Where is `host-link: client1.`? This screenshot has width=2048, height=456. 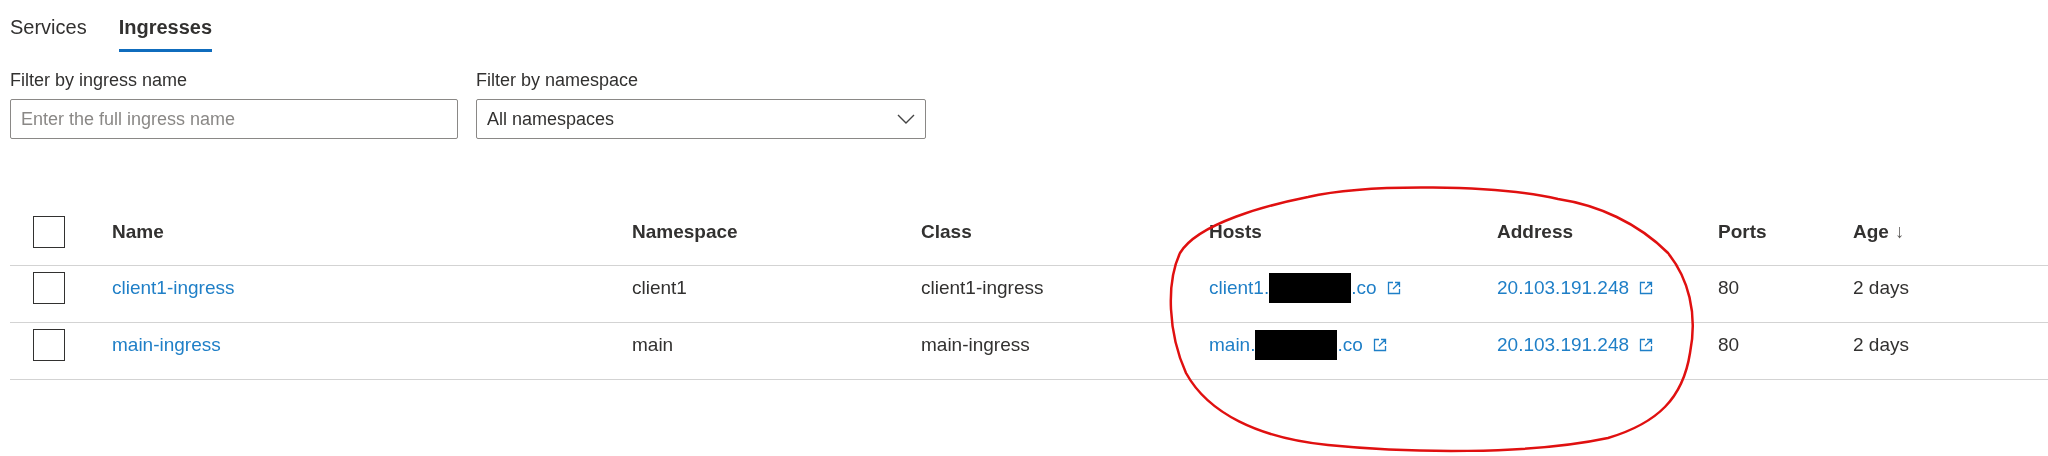 host-link: client1. is located at coordinates (1239, 288).